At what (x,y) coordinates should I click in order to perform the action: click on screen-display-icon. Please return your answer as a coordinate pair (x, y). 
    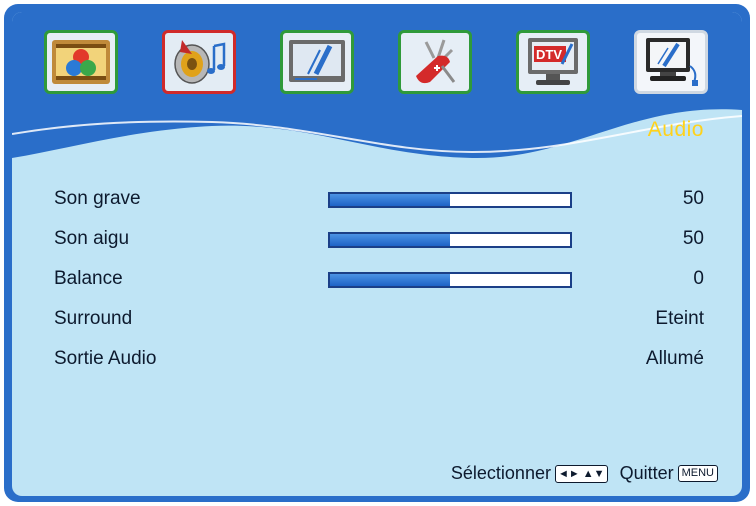
    Looking at the image, I should click on (317, 61).